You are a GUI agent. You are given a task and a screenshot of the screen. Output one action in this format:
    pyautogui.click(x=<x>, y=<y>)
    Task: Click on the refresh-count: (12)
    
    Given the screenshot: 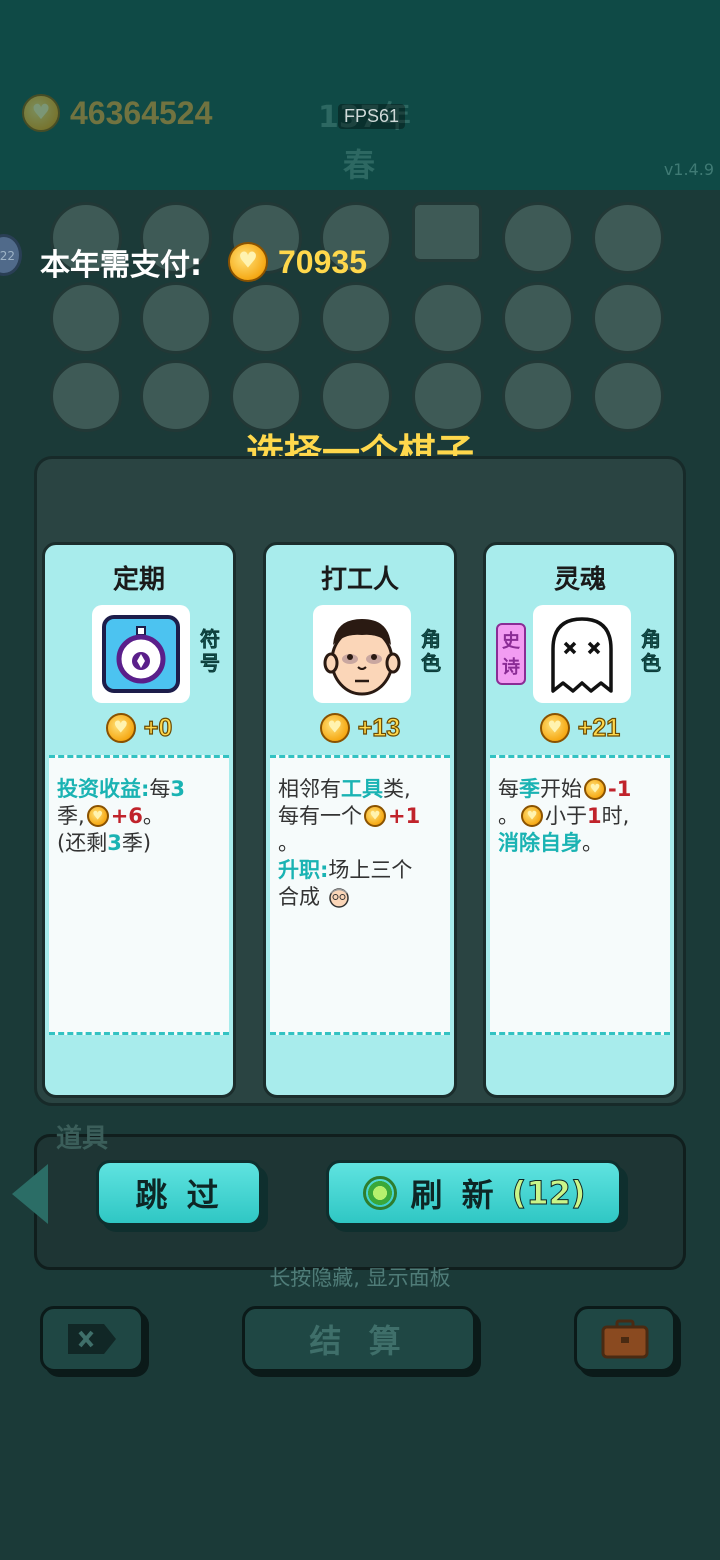 What is the action you would take?
    pyautogui.click(x=548, y=1193)
    